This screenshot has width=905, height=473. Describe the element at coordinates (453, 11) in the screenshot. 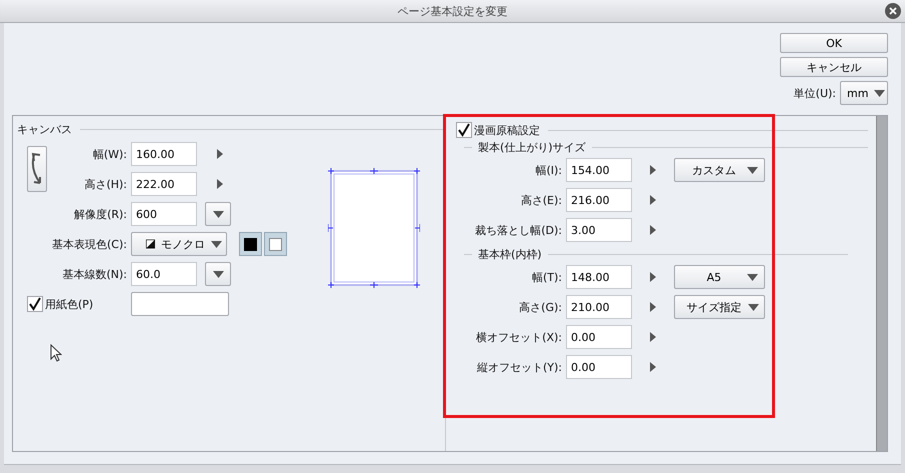

I see `window-title: ページ基本設定を変更` at that location.